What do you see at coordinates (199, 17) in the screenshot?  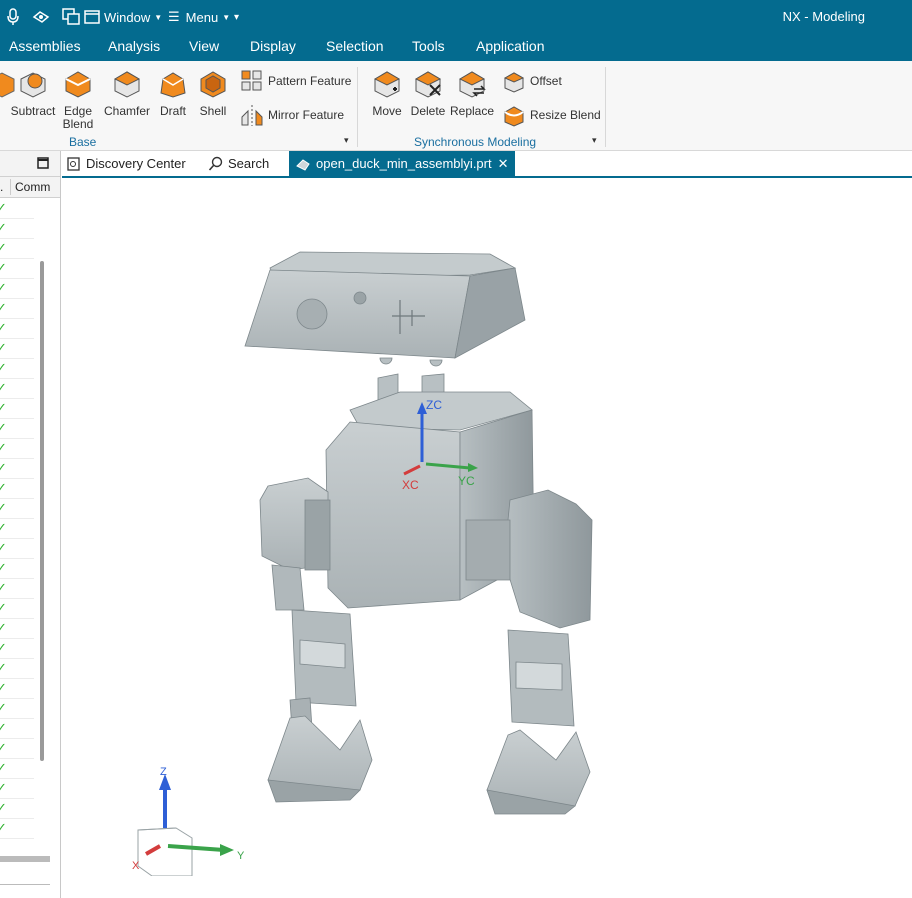 I see `menu-dropdown: ☰ Menu ▼` at bounding box center [199, 17].